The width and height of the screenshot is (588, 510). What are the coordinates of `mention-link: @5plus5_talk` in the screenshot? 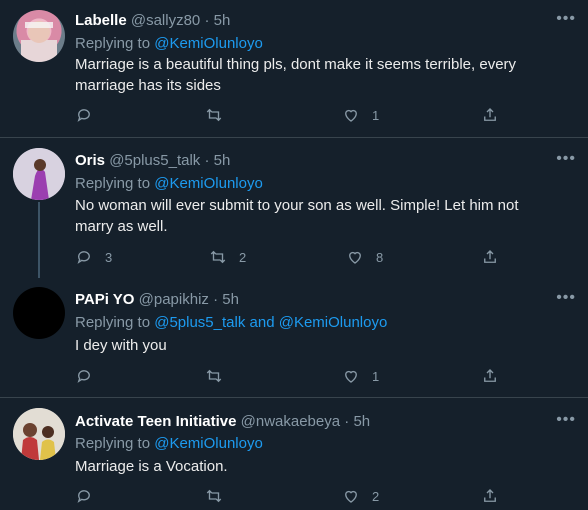 It's located at (199, 322).